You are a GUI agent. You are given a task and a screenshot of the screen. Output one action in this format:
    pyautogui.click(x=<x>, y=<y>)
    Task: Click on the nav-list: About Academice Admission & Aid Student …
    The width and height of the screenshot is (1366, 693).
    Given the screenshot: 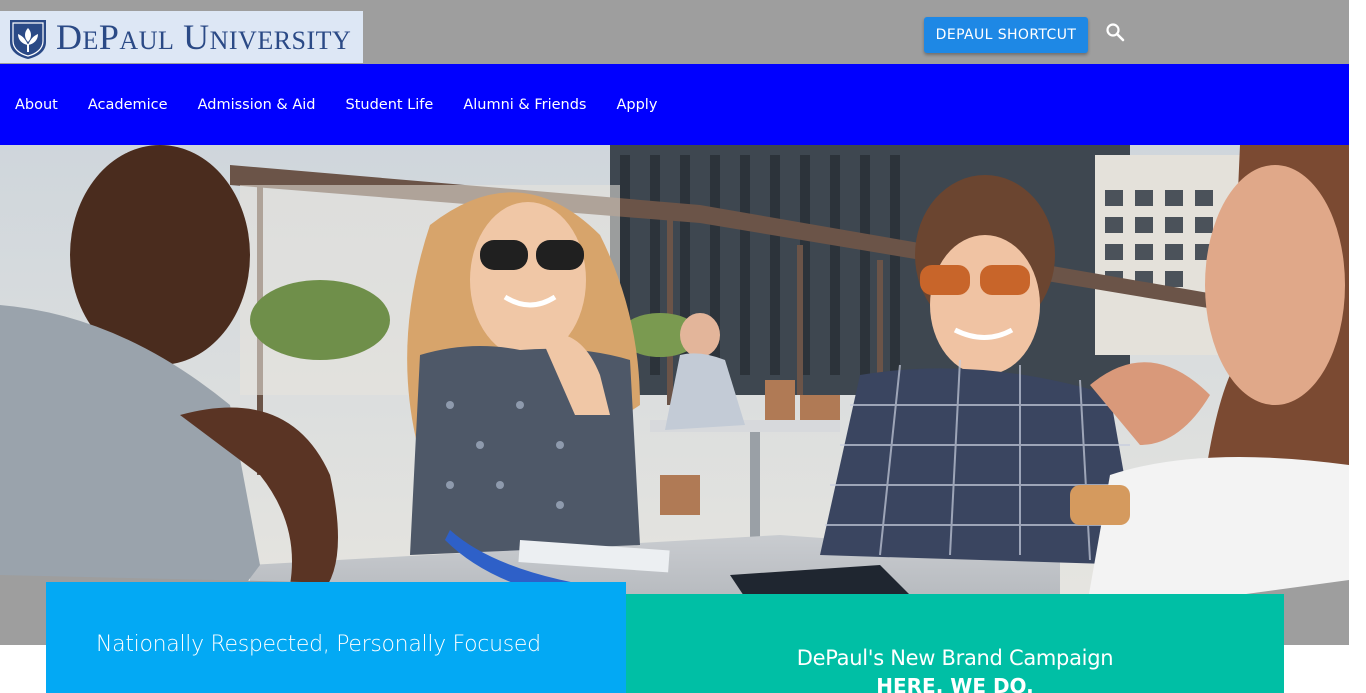 What is the action you would take?
    pyautogui.click(x=343, y=104)
    